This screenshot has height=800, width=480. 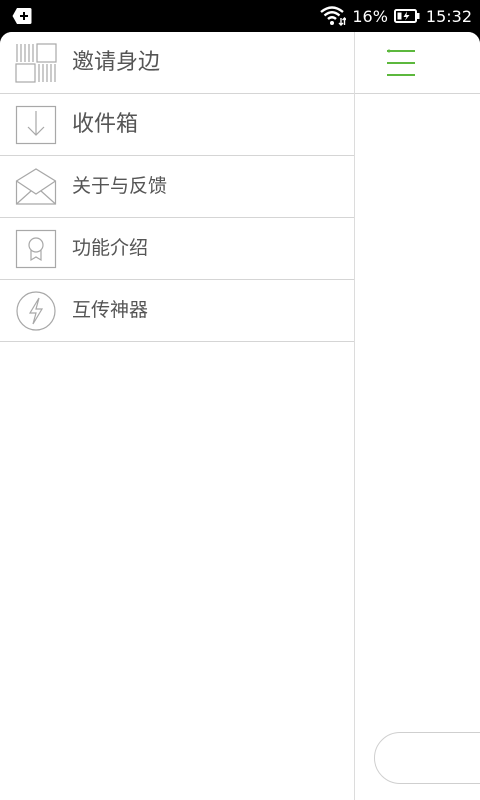 I want to click on envelope-icon, so click(x=36, y=186).